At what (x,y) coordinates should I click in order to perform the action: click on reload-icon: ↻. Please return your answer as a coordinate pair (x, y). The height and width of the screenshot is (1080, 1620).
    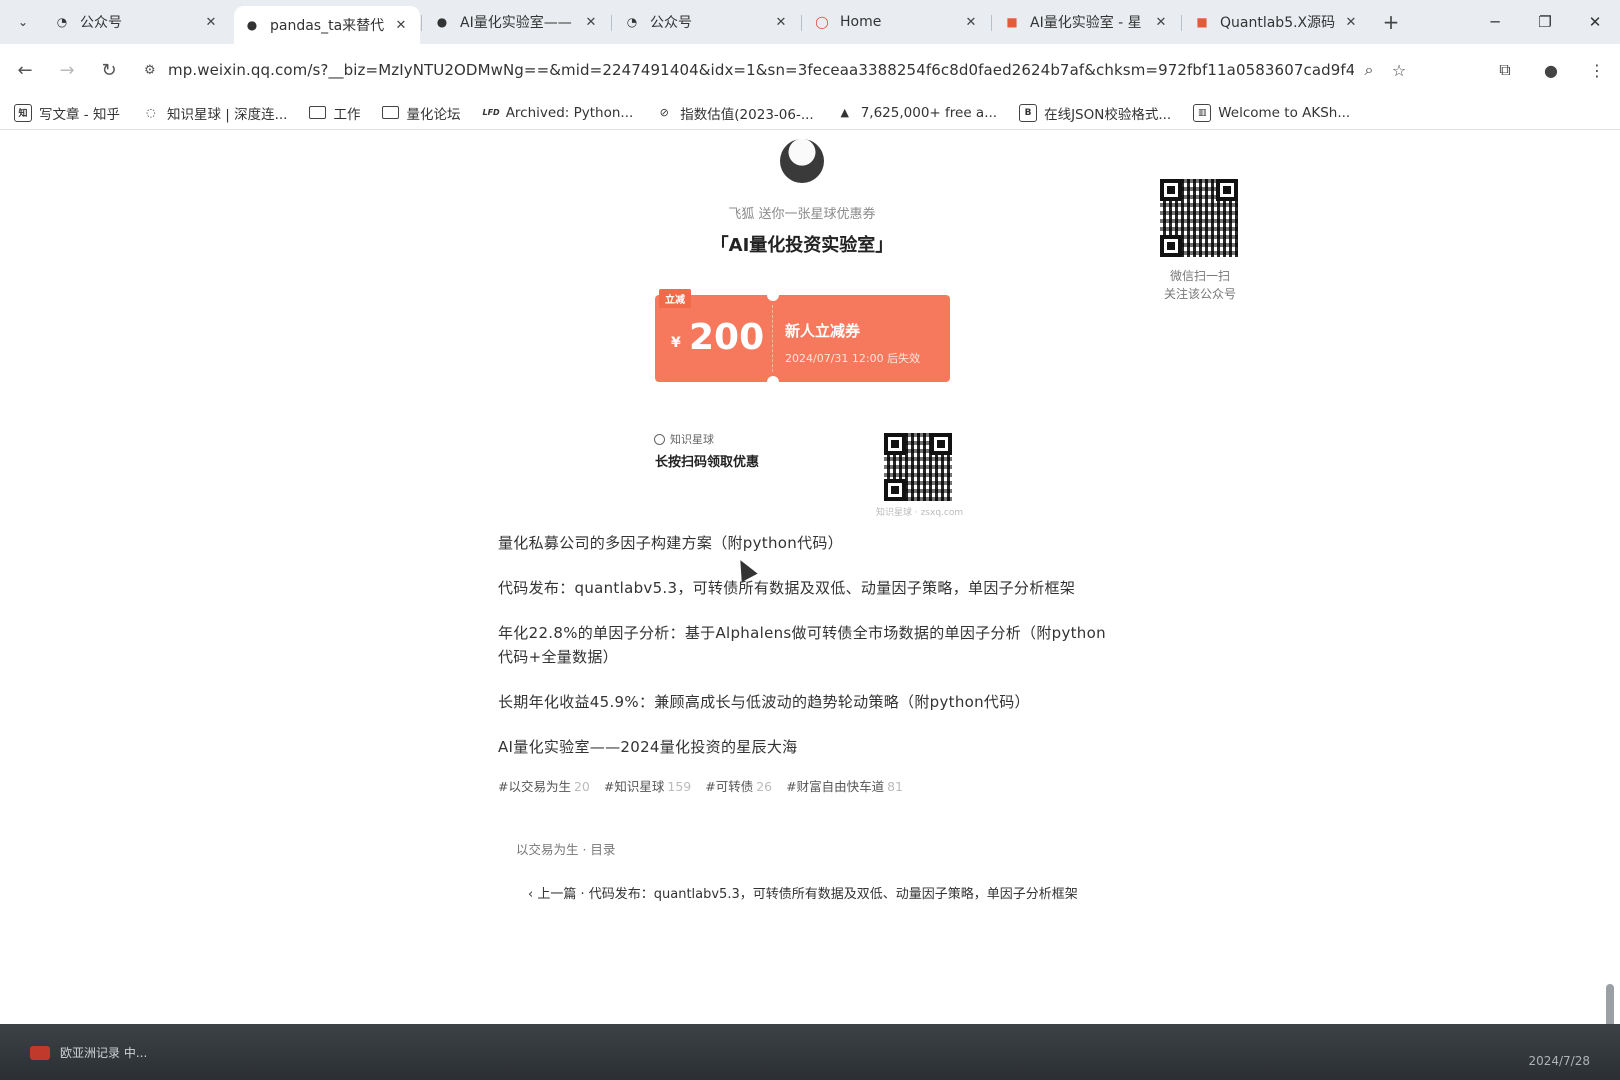
    Looking at the image, I should click on (109, 70).